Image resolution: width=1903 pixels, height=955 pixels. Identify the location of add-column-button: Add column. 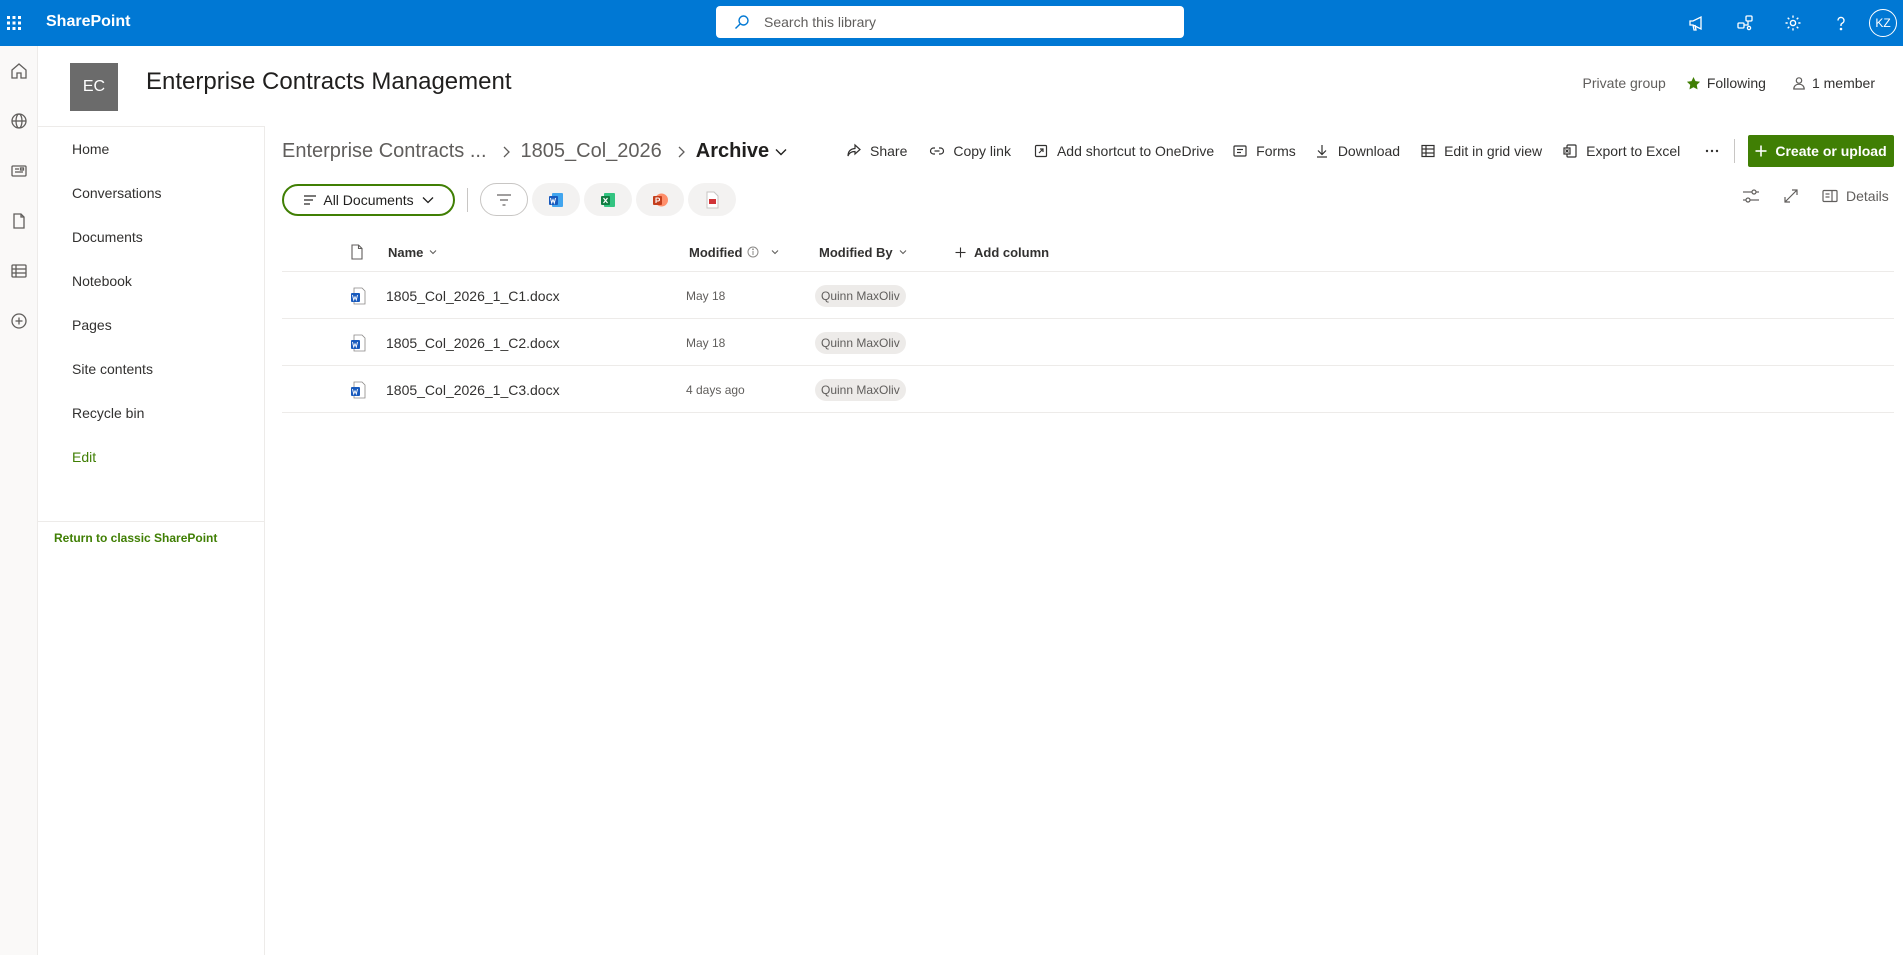
(1002, 252).